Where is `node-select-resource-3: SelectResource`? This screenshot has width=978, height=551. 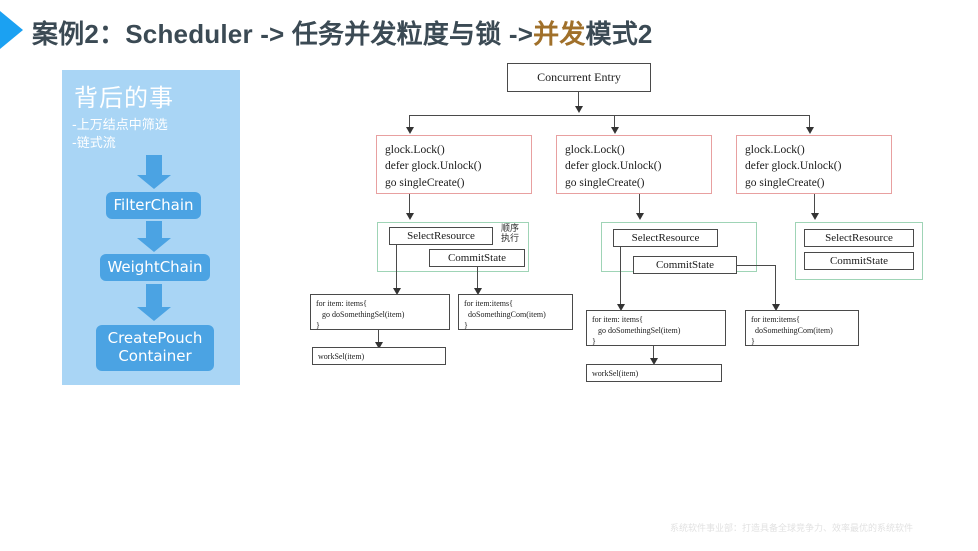 node-select-resource-3: SelectResource is located at coordinates (859, 238).